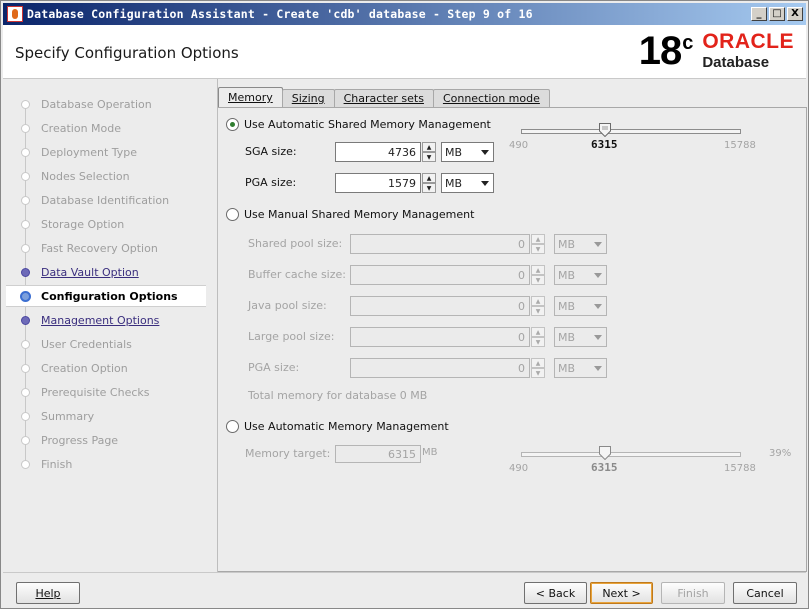  I want to click on tab-sizing-label: Sizing, so click(308, 98).